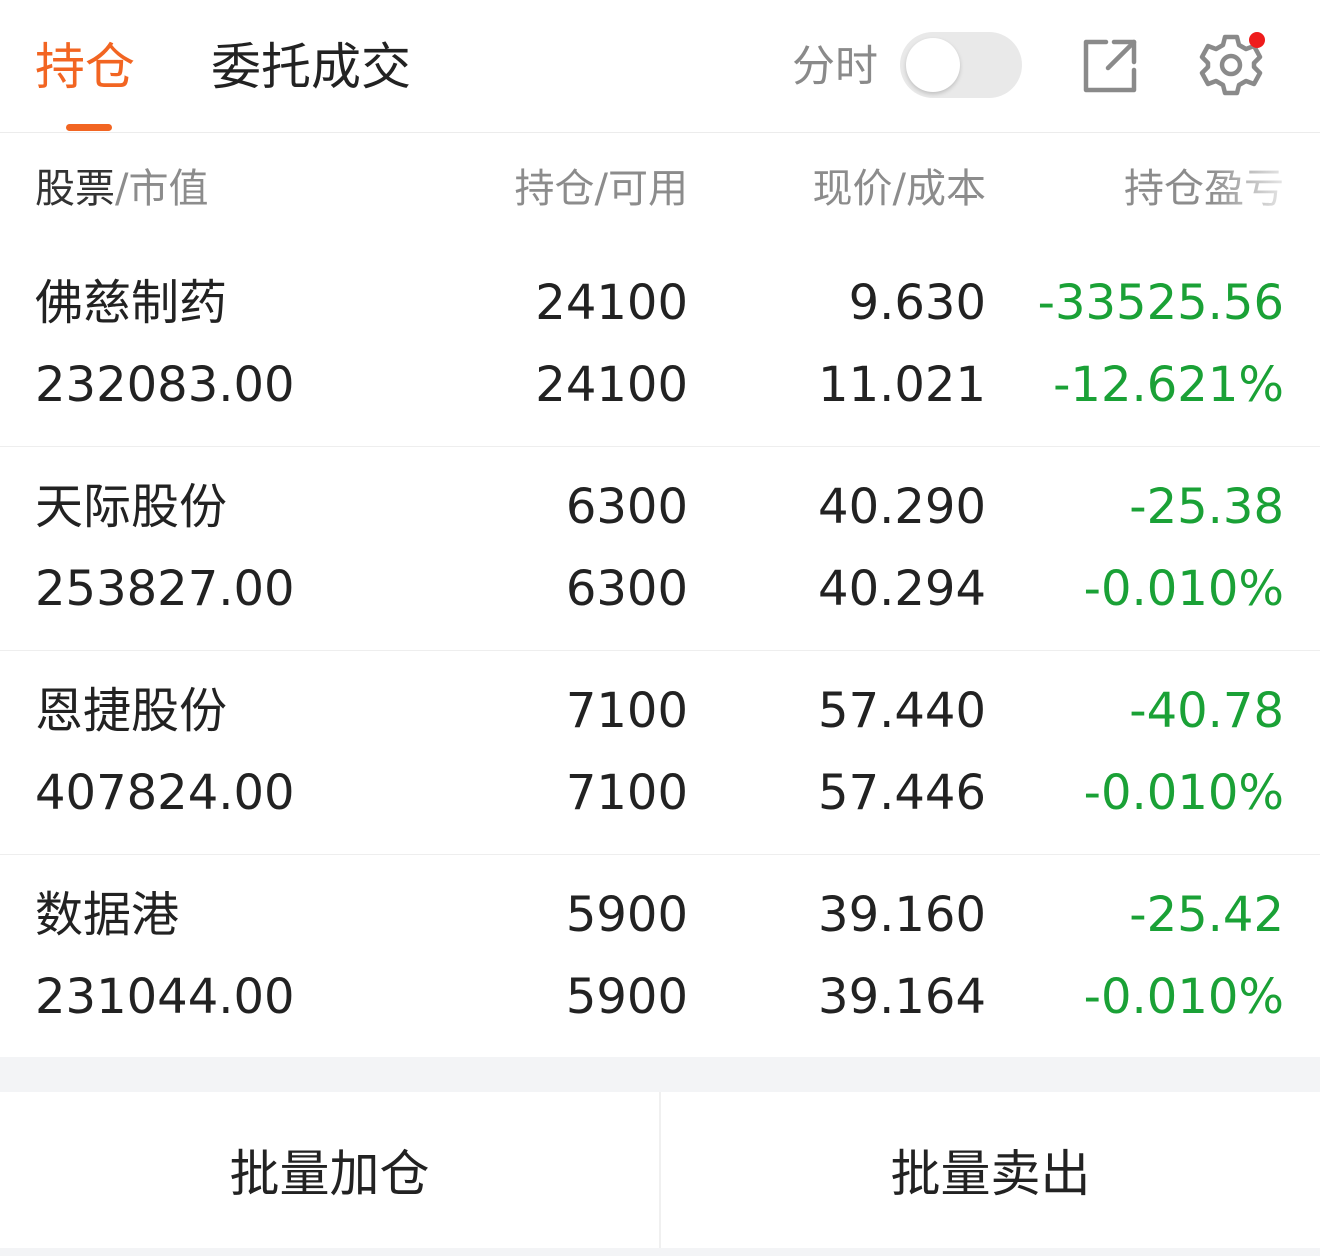 The width and height of the screenshot is (1320, 1256). Describe the element at coordinates (626, 793) in the screenshot. I see `available-qty: 7100` at that location.